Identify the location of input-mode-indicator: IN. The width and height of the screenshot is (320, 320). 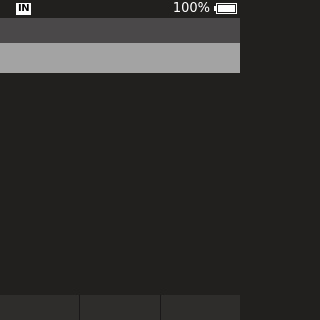
(24, 9).